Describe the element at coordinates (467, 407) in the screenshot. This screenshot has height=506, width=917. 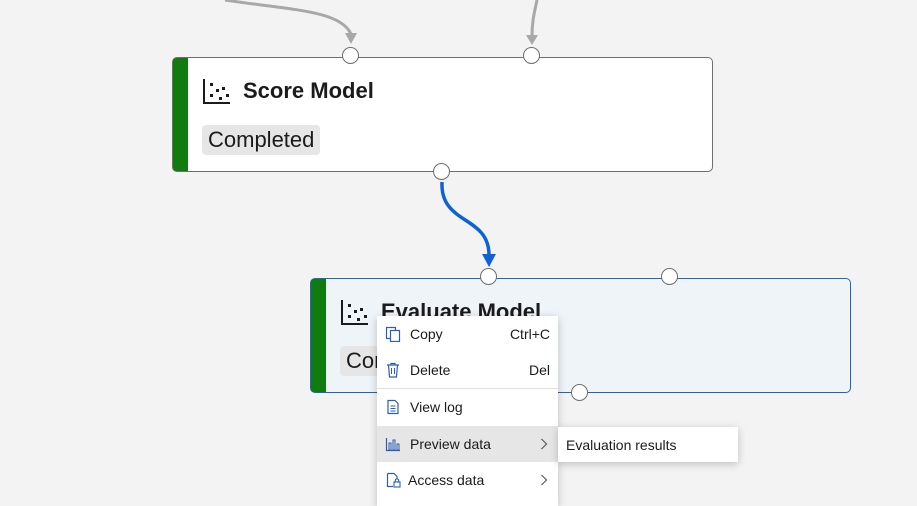
I see `menu-item-view-log: View log` at that location.